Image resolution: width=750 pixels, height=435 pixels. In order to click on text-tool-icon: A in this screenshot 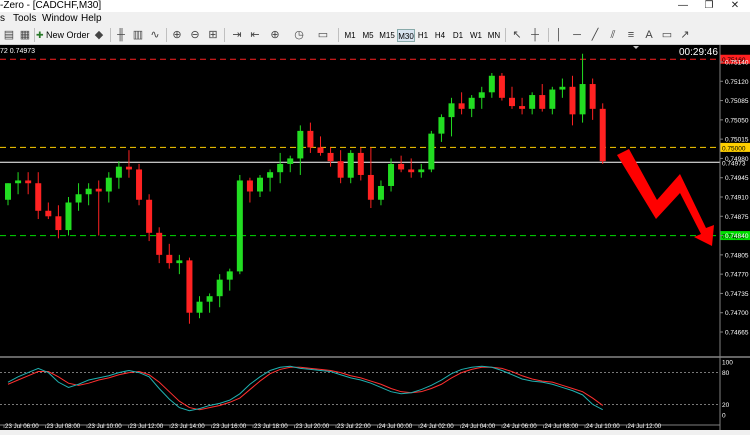, I will do `click(649, 35)`.